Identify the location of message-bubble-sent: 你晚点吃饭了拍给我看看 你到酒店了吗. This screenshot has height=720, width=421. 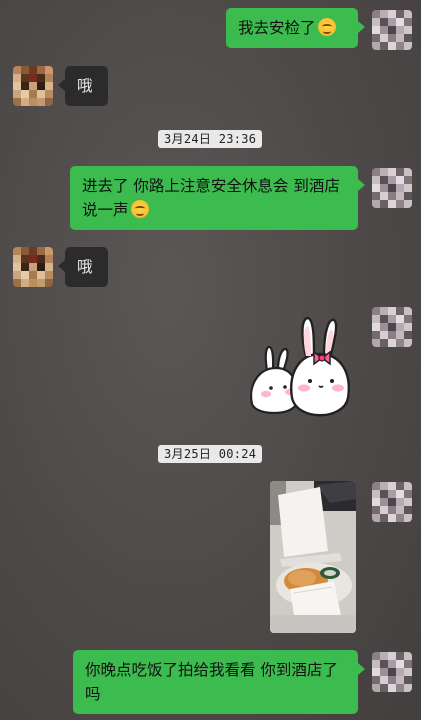
(219, 682).